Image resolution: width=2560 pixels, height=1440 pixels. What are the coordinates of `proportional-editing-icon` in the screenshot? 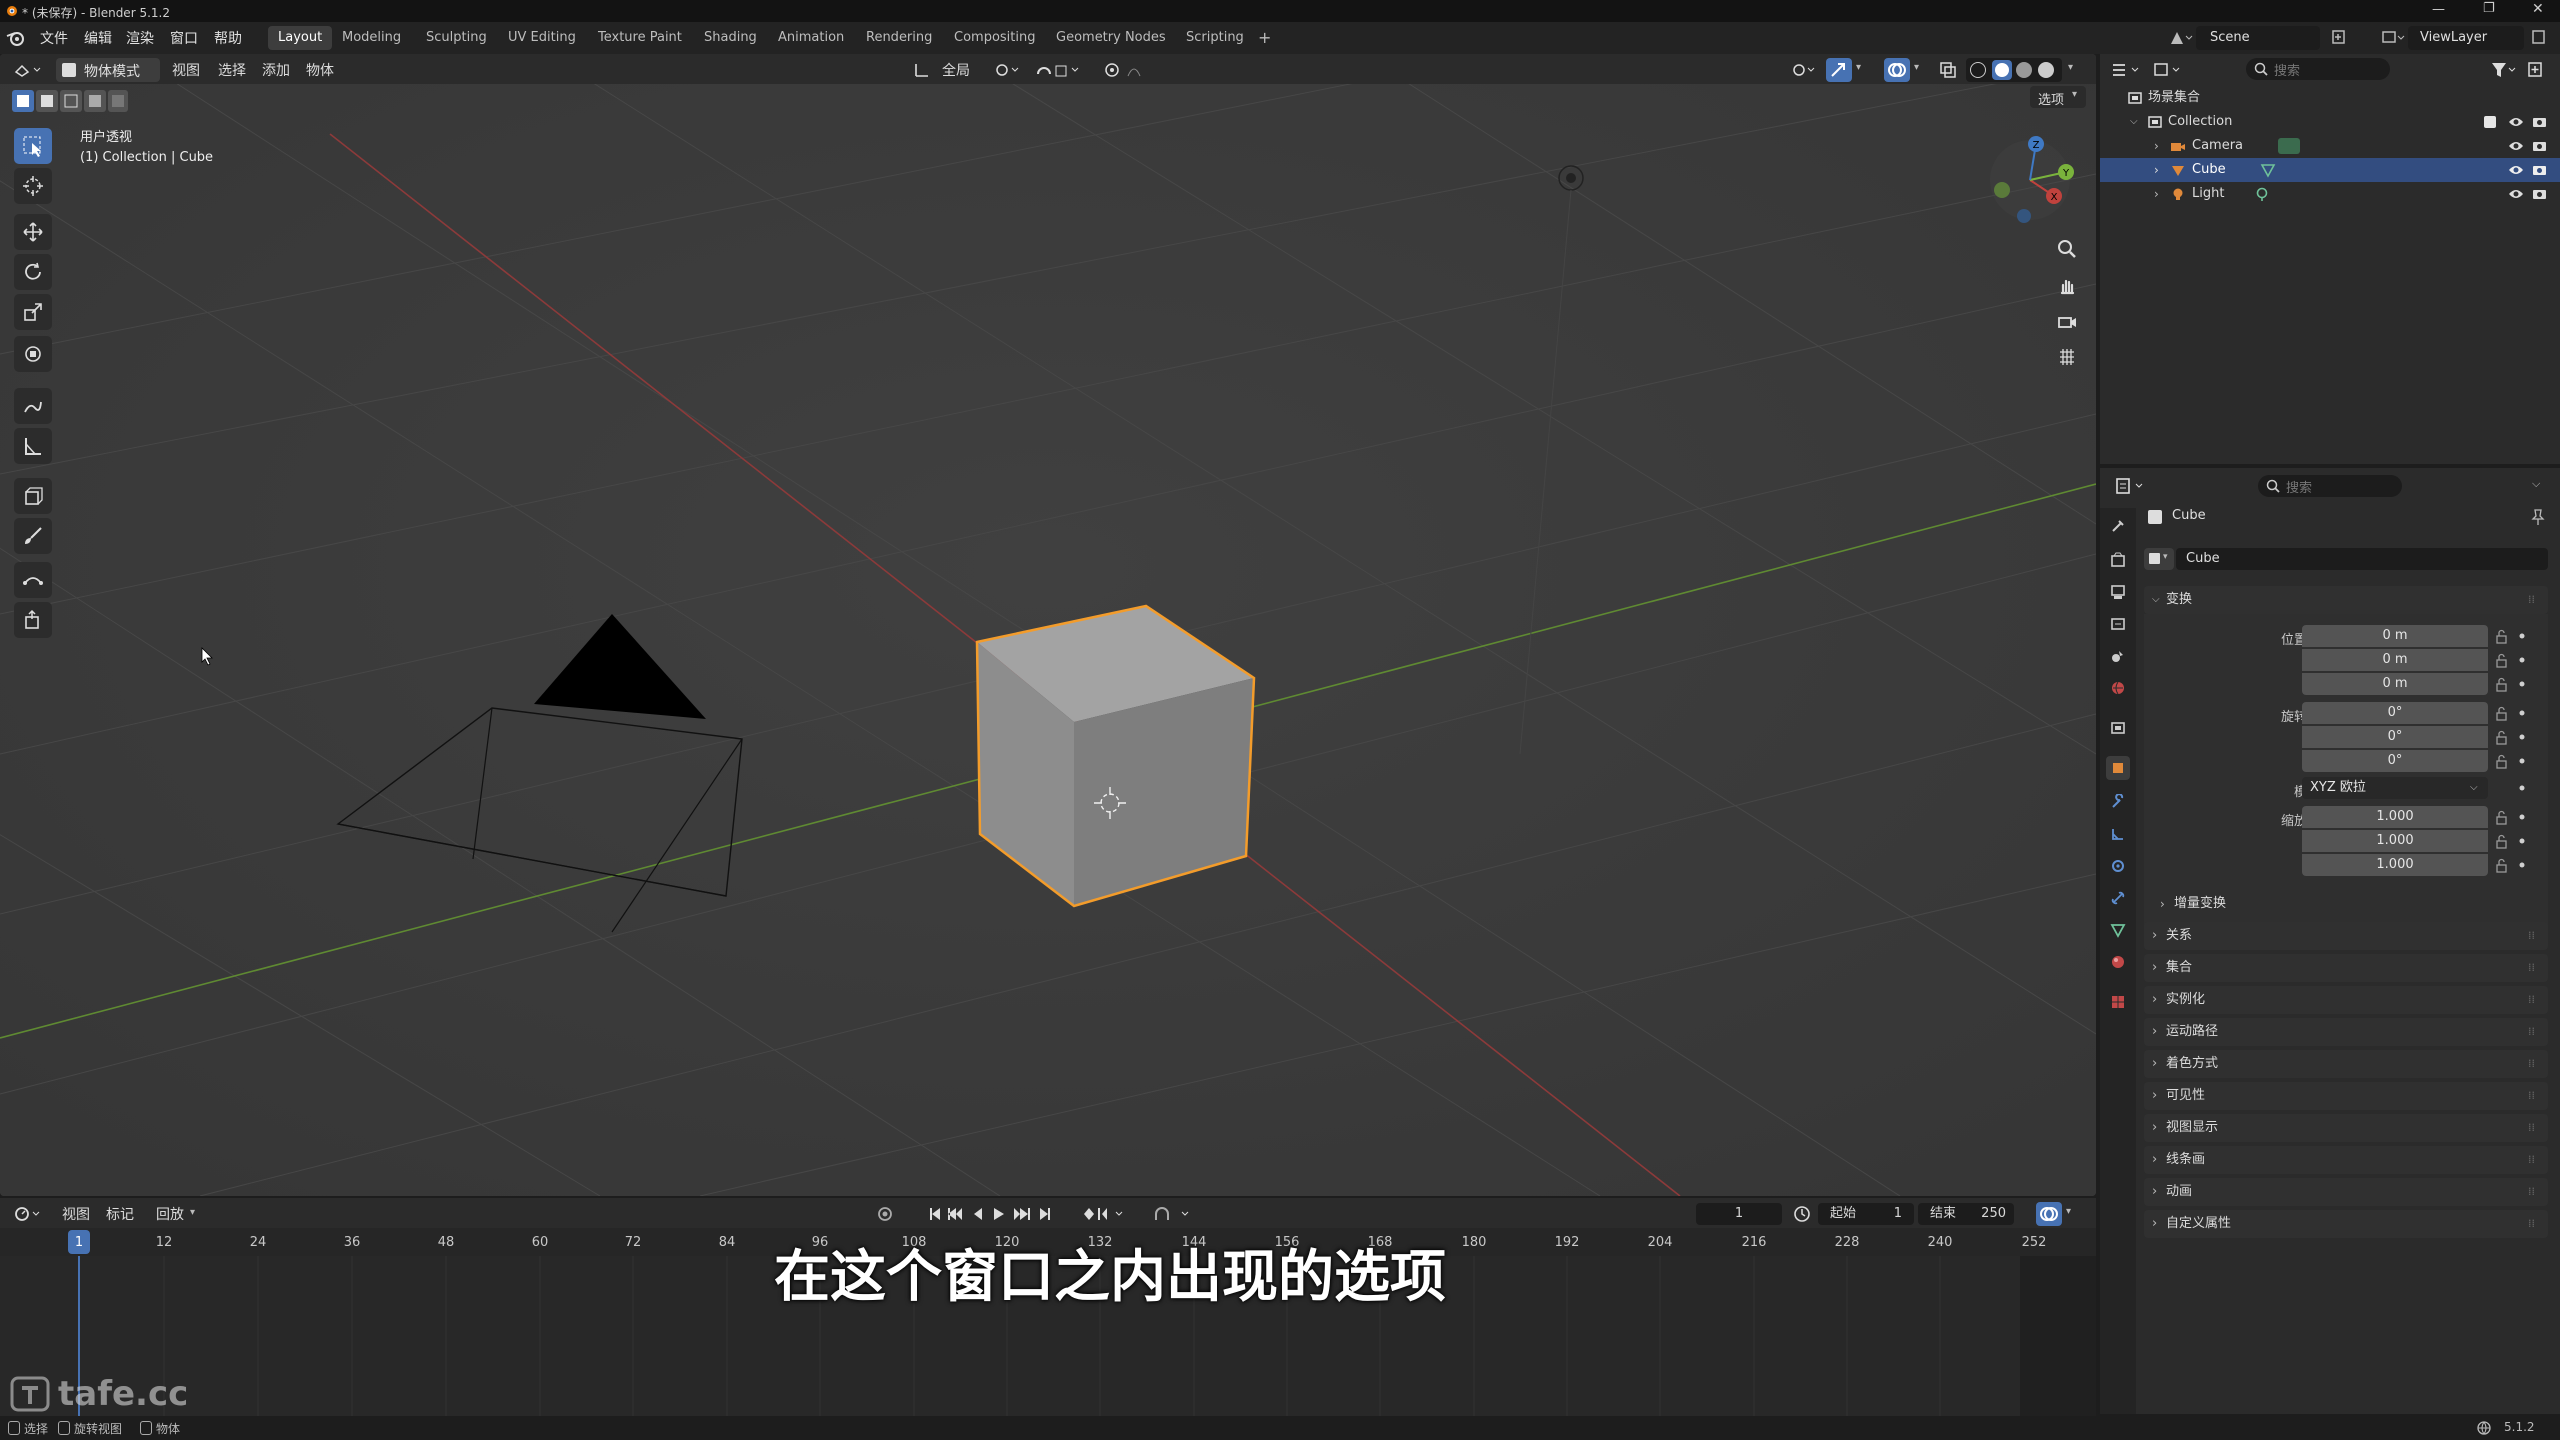 It's located at (1128, 70).